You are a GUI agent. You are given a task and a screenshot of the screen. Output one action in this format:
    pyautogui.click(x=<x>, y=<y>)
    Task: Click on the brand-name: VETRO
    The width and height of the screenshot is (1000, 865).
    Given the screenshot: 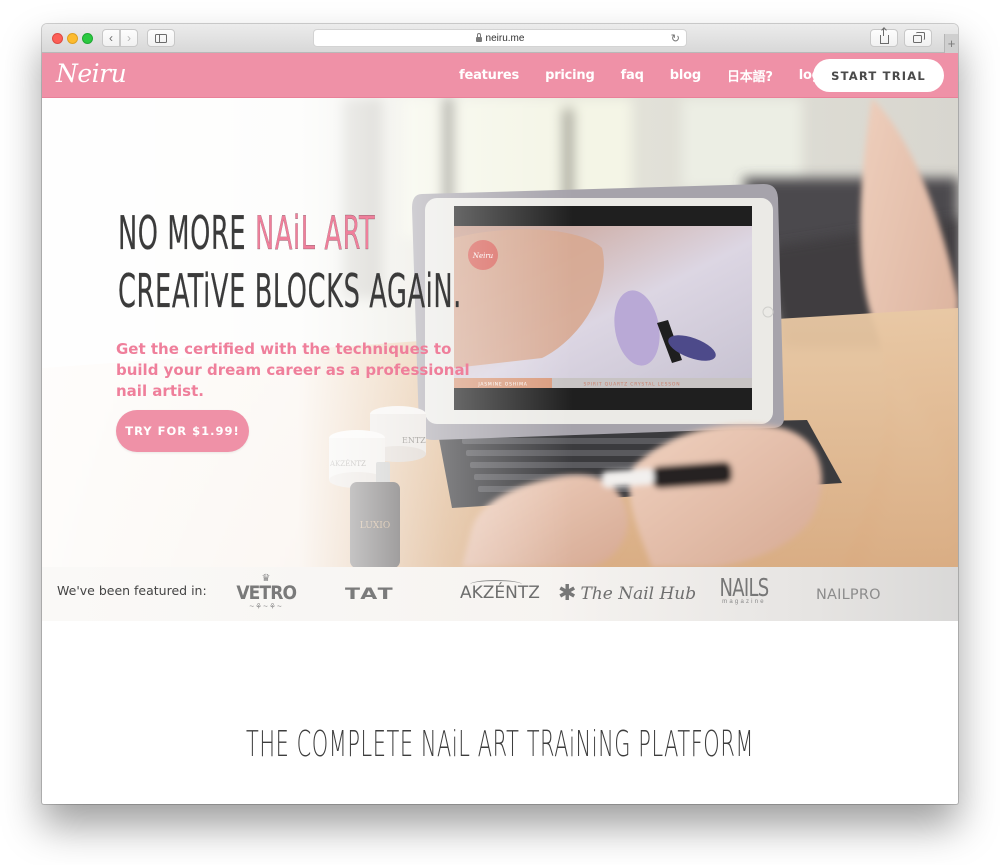 What is the action you would take?
    pyautogui.click(x=266, y=593)
    